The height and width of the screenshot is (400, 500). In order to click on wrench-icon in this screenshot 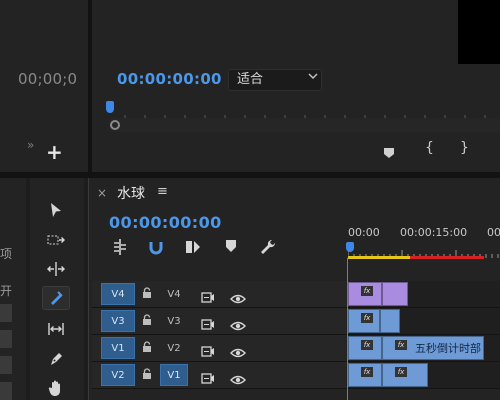, I will do `click(268, 247)`.